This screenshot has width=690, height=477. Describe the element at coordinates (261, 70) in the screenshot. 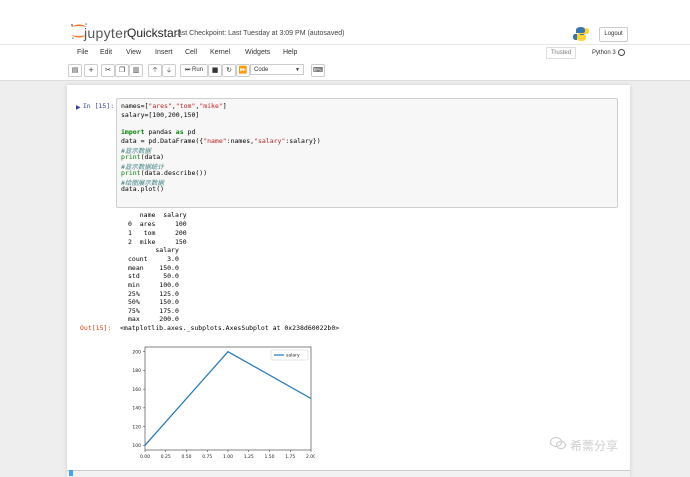

I see `cell-type-value: Code` at that location.